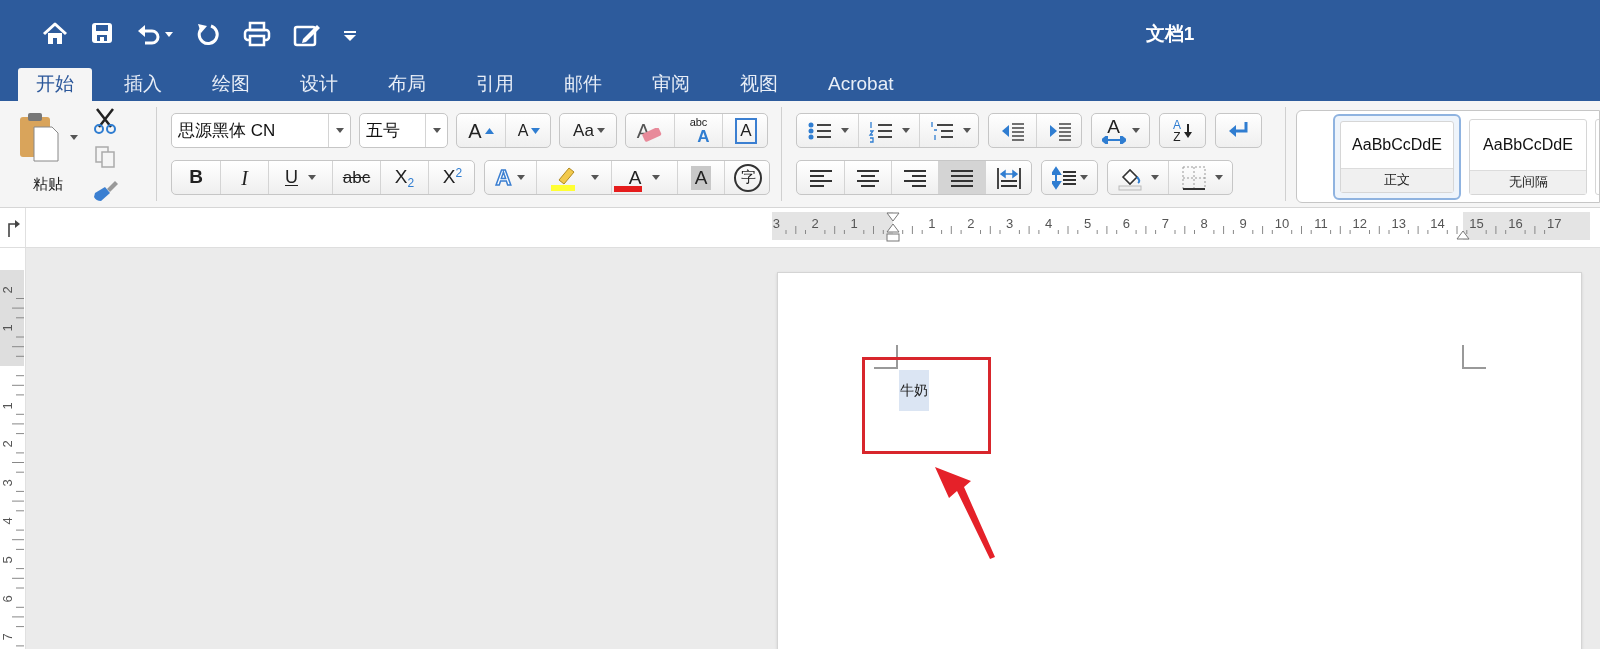  What do you see at coordinates (1397, 156) in the screenshot?
I see `style-card: AaBbCcDdE 正文` at bounding box center [1397, 156].